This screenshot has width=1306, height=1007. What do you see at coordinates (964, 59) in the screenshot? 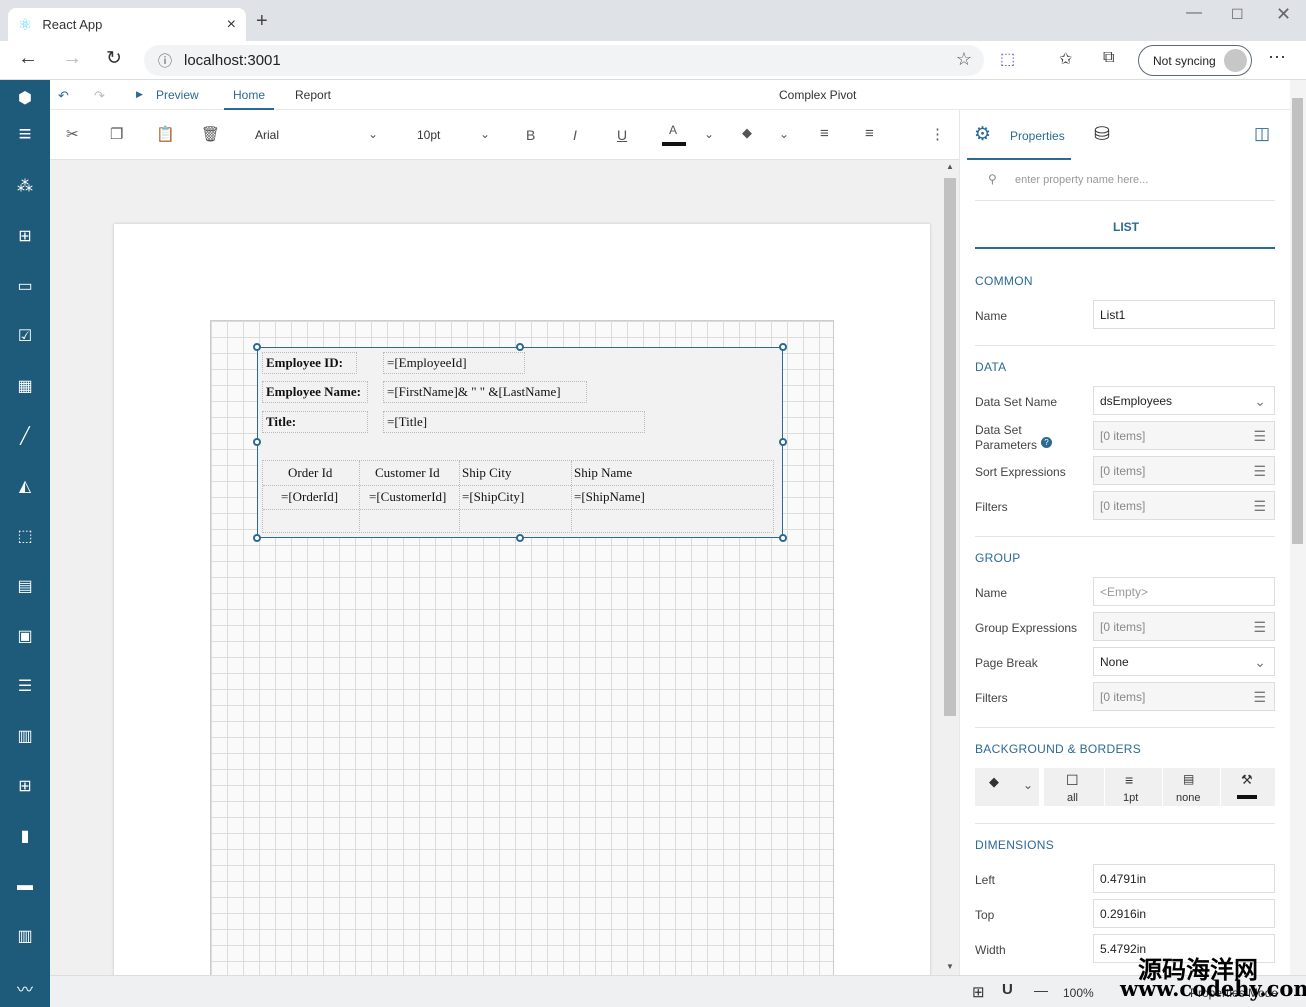
I see `favorite-star-icon: ☆` at bounding box center [964, 59].